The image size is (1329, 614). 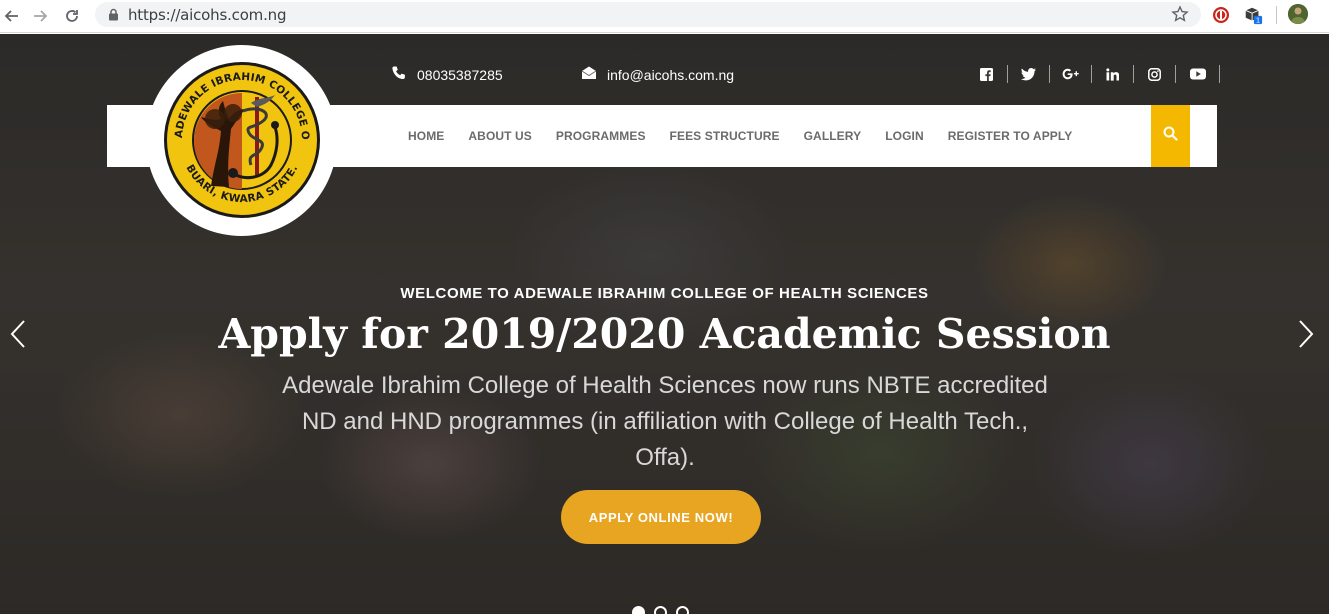 What do you see at coordinates (661, 517) in the screenshot?
I see `apply-online-button: APPLY ONLINE NOW!` at bounding box center [661, 517].